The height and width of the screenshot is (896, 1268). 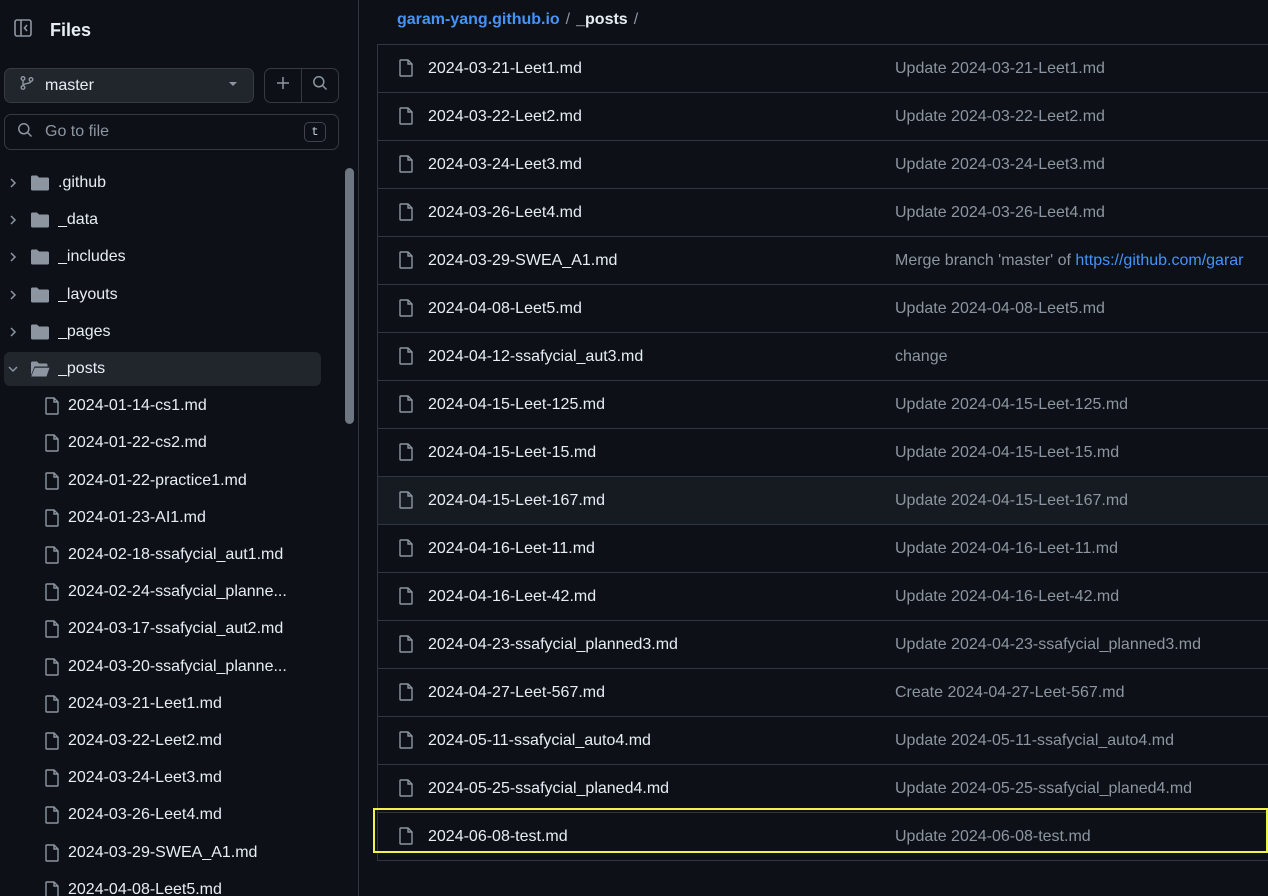 I want to click on commit-message: Update 2024-04-23-ssafycial_planned3.md, so click(x=1048, y=645).